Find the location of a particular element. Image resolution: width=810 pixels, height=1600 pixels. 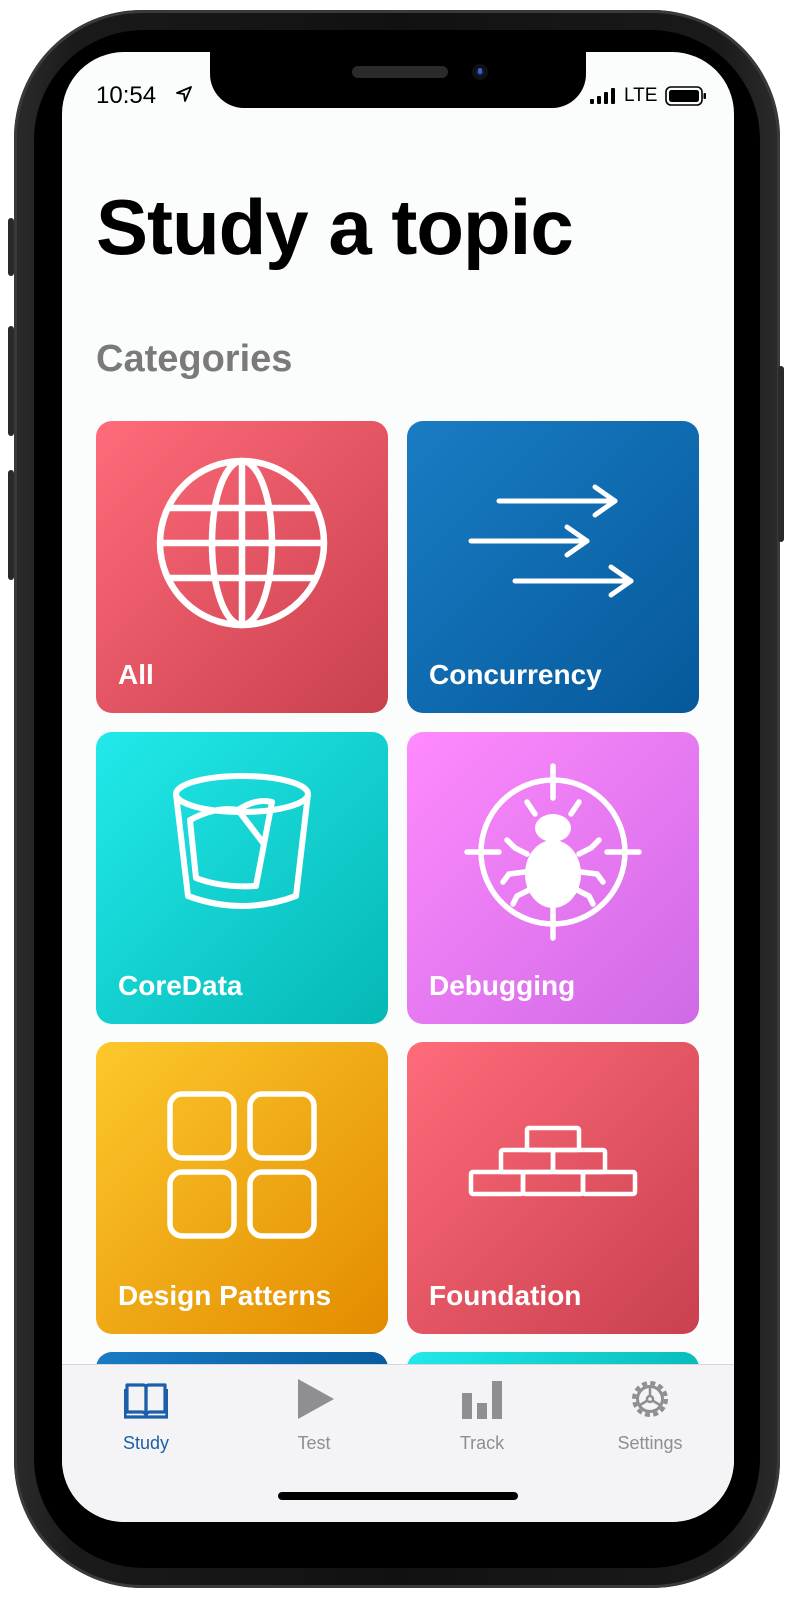

category-label: All is located at coordinates (136, 674).